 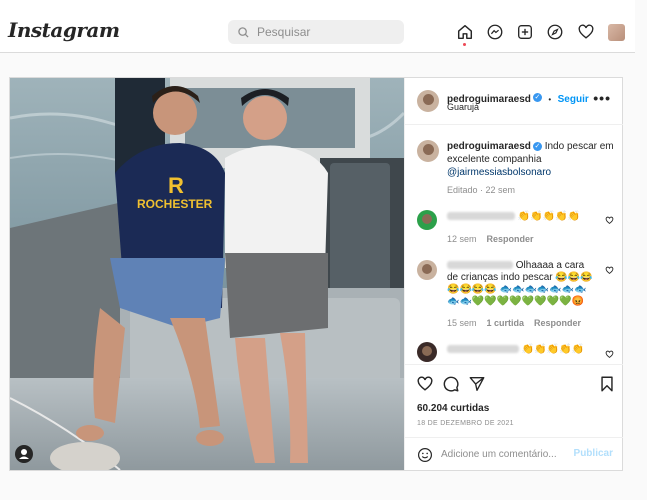 What do you see at coordinates (616, 32) in the screenshot?
I see `profile-avatar` at bounding box center [616, 32].